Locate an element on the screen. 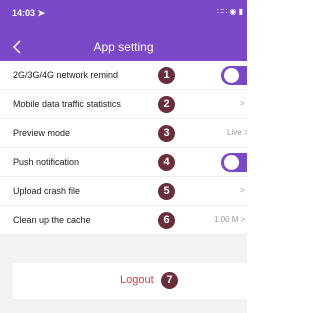 This screenshot has width=320, height=313. preview-mode-value: Live > is located at coordinates (237, 132).